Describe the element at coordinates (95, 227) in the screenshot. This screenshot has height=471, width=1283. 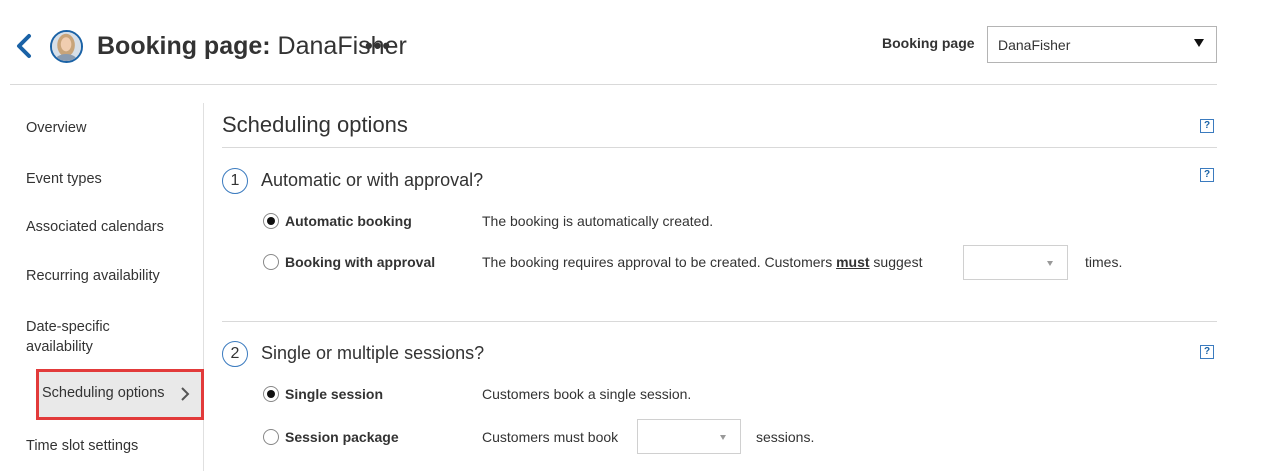
I see `sidebar-item-associated-calendars: Associated calendars` at that location.